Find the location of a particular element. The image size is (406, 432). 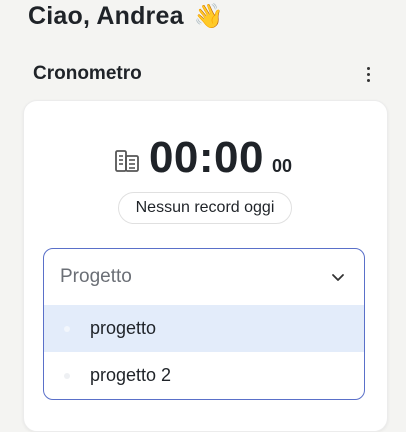

timer-value: 00:00 is located at coordinates (206, 157).